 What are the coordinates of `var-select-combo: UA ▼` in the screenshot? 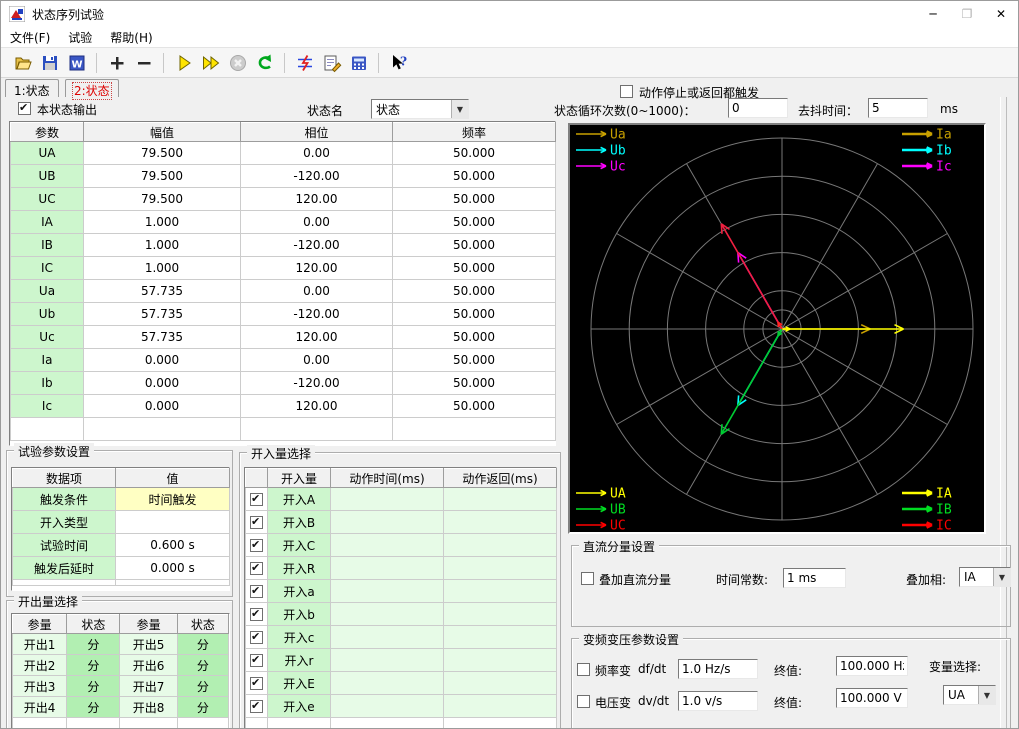 It's located at (969, 695).